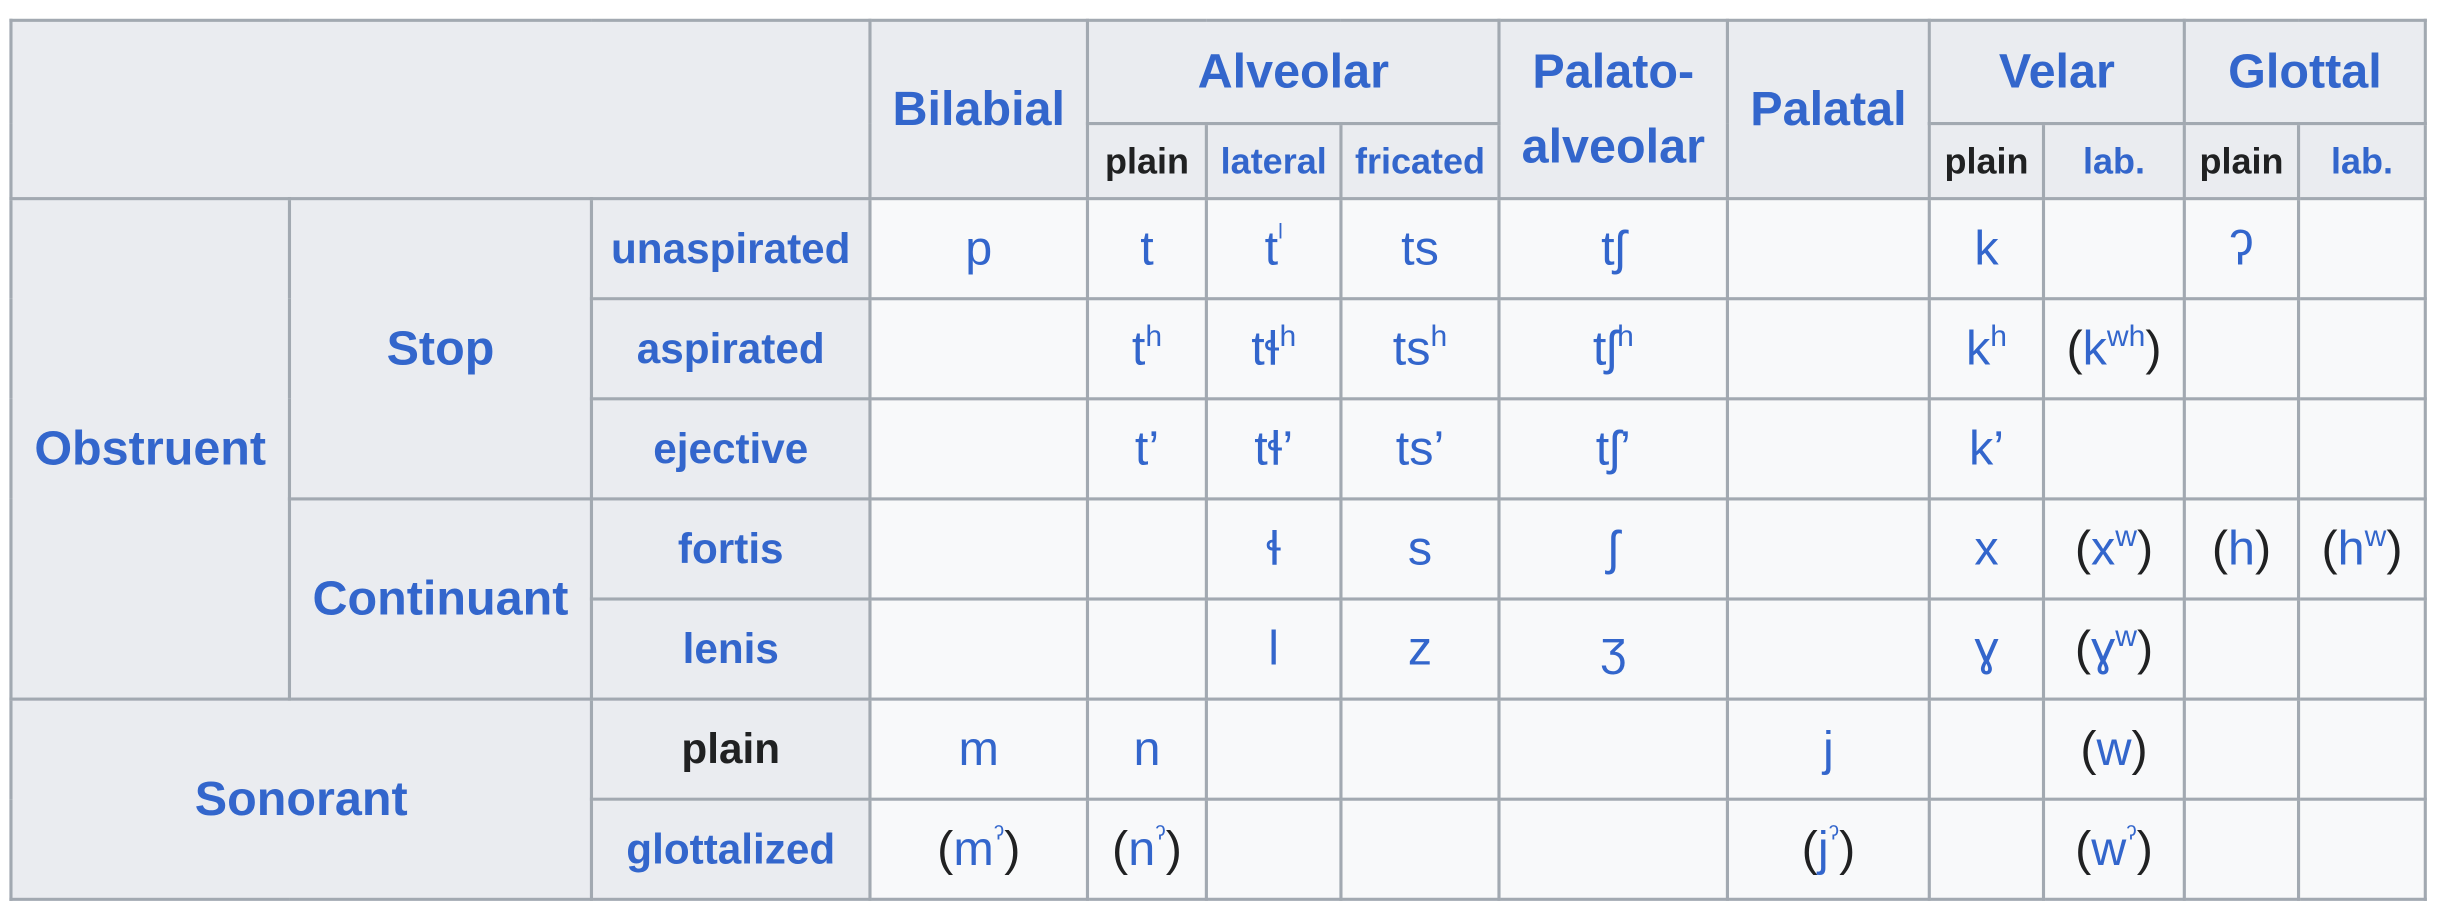 This screenshot has height=904, width=2441. Describe the element at coordinates (730, 549) in the screenshot. I see `row-header-fortis: fortis` at that location.